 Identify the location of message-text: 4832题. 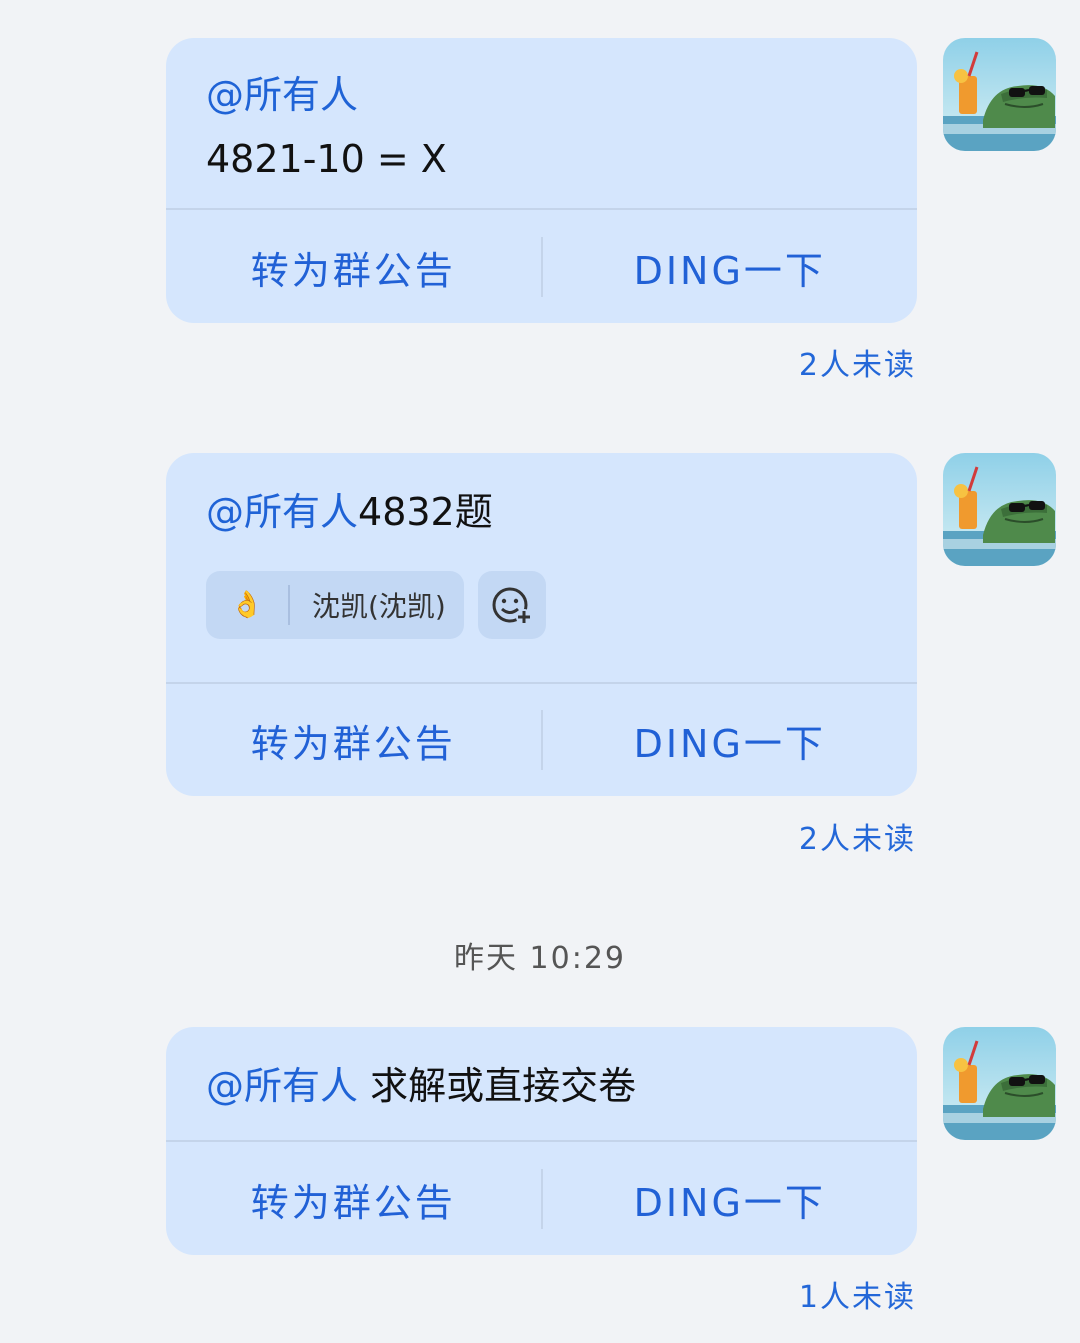
(425, 512).